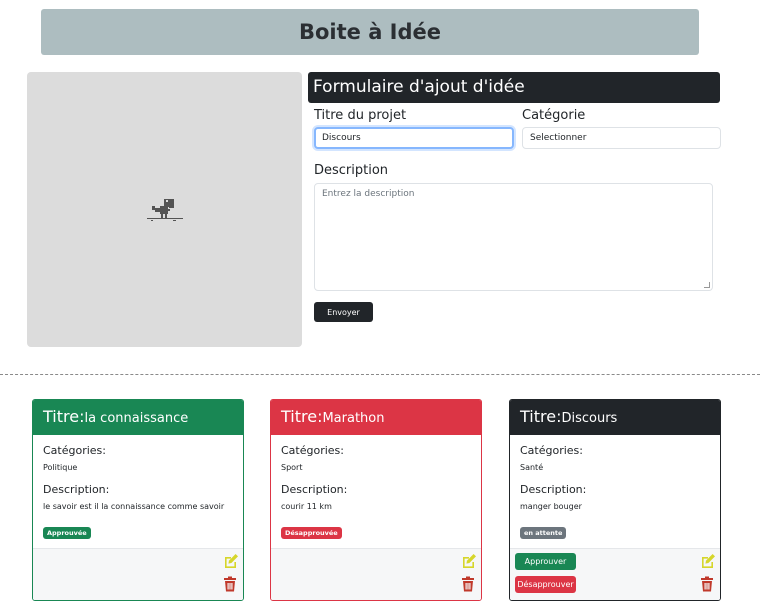  What do you see at coordinates (292, 467) in the screenshot?
I see `category-value: Sport` at bounding box center [292, 467].